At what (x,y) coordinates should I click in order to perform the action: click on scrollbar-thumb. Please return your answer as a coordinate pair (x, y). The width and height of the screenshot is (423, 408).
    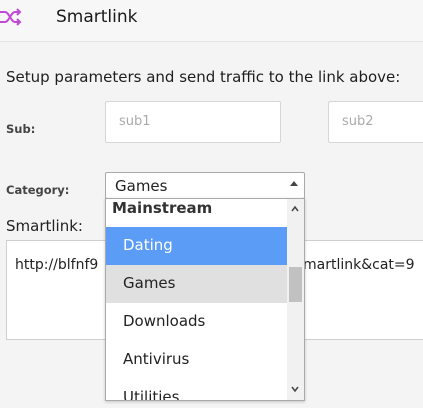
    Looking at the image, I should click on (295, 284).